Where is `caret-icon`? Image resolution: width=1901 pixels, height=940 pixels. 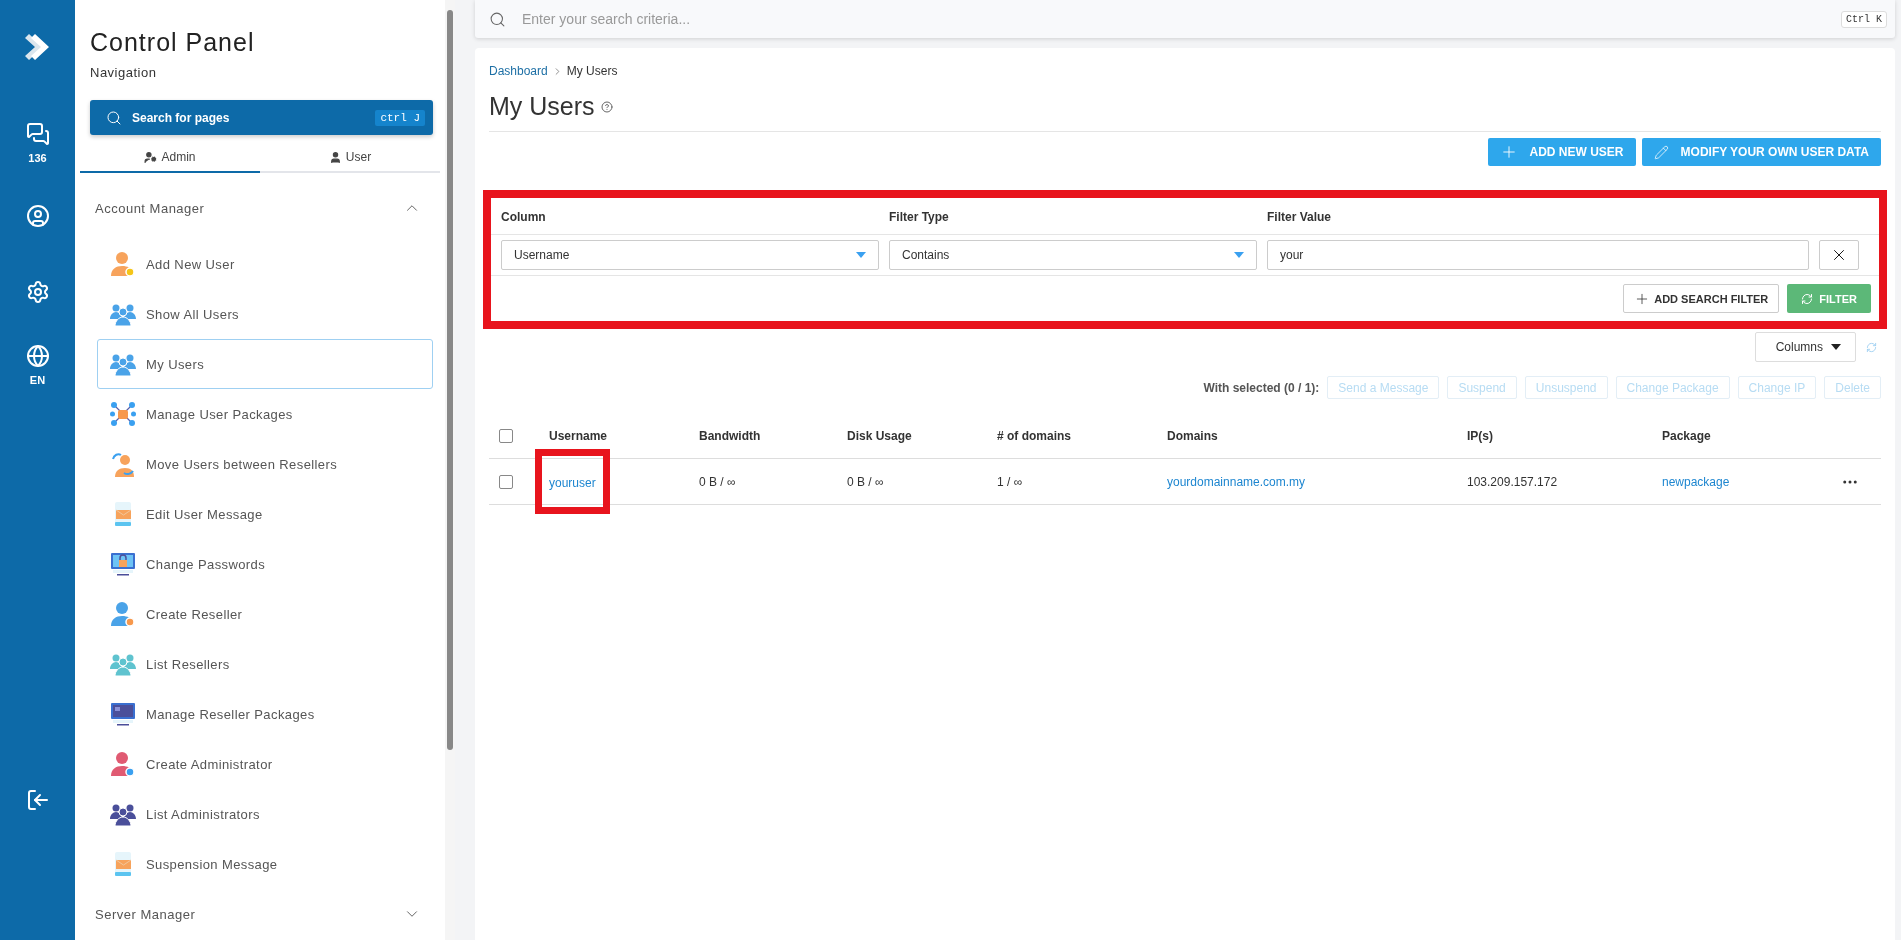
caret-icon is located at coordinates (1836, 347).